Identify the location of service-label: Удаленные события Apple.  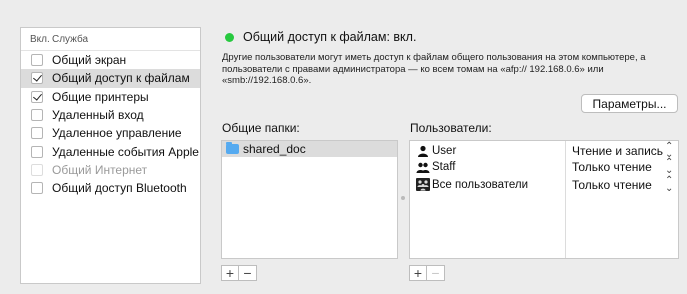
(125, 151).